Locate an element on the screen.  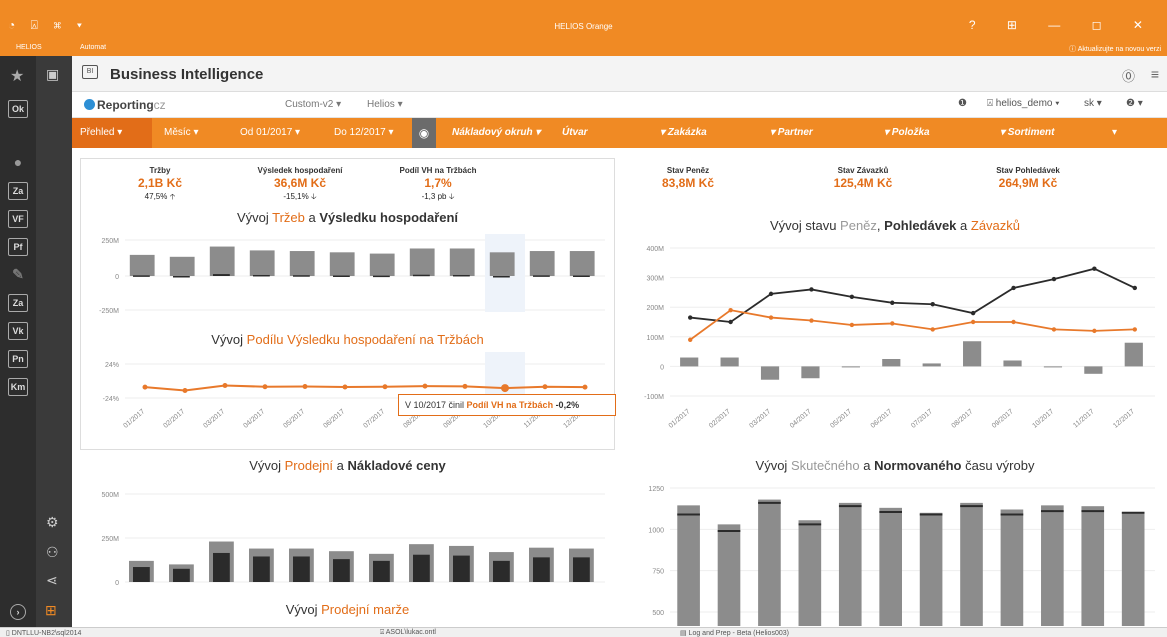
star-icon: ★ is located at coordinates (17, 76).